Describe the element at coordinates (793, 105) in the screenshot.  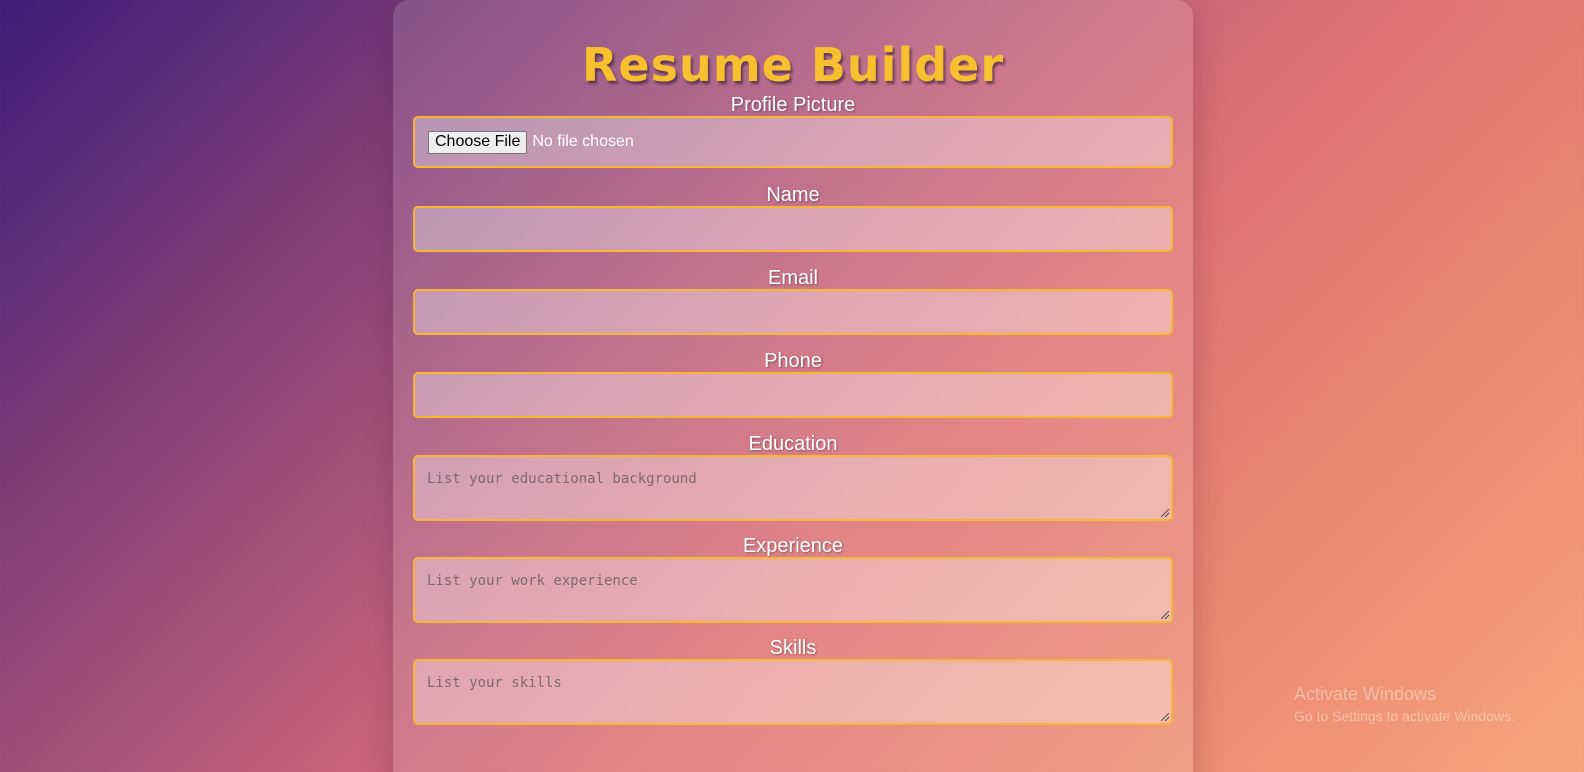
I see `profile-picture-label: Profile Picture` at that location.